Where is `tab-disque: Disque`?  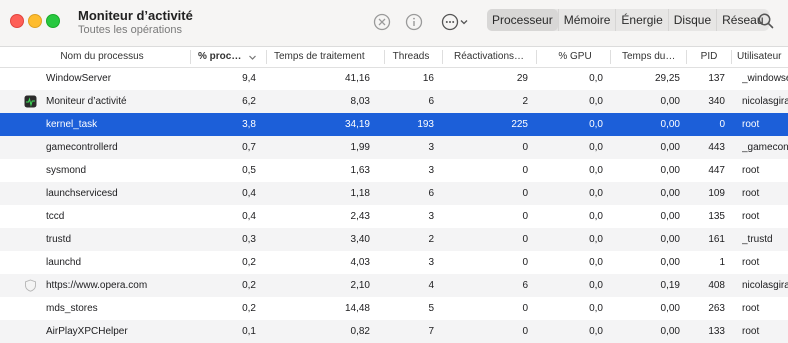
tab-disque: Disque is located at coordinates (691, 20).